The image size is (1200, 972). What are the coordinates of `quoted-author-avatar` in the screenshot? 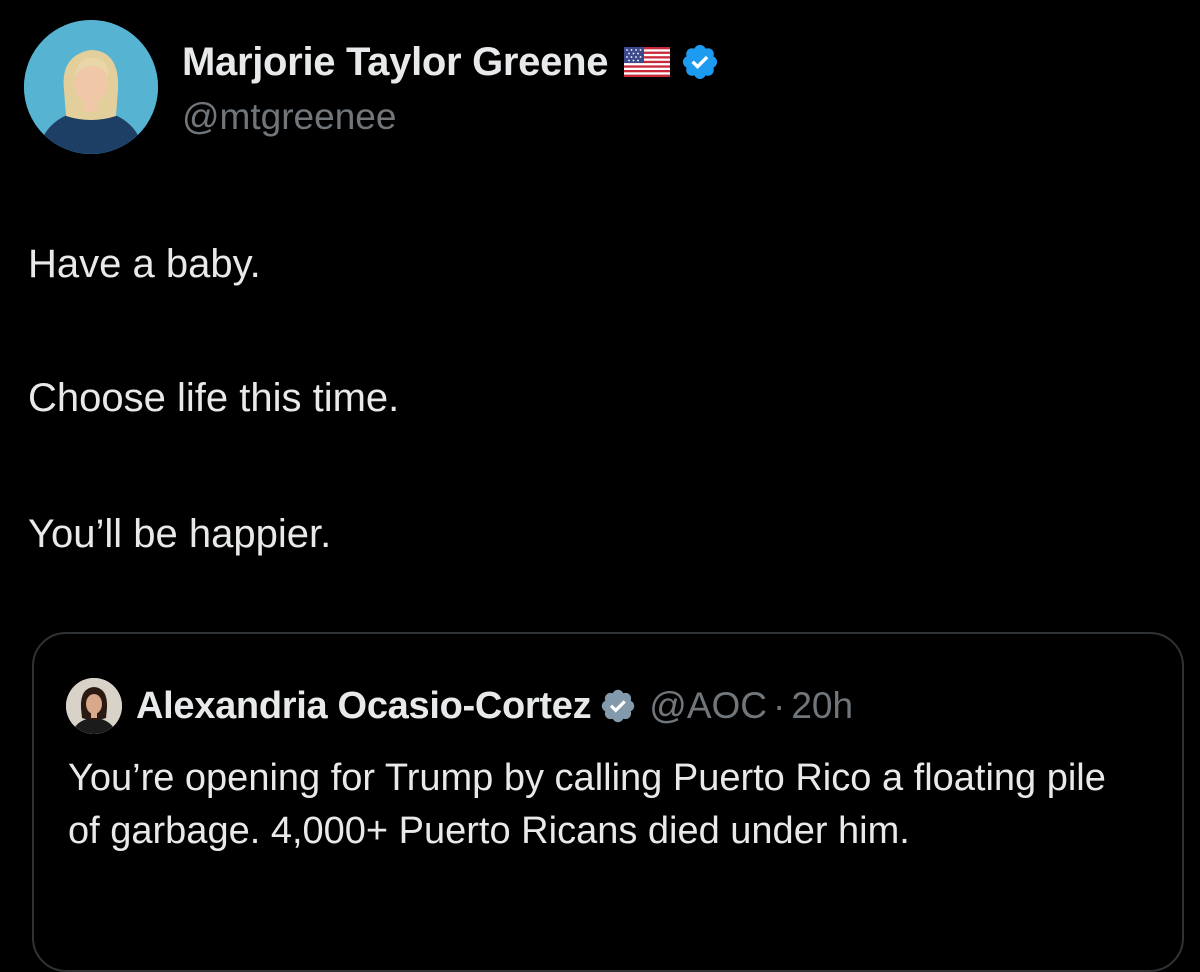 It's located at (94, 706).